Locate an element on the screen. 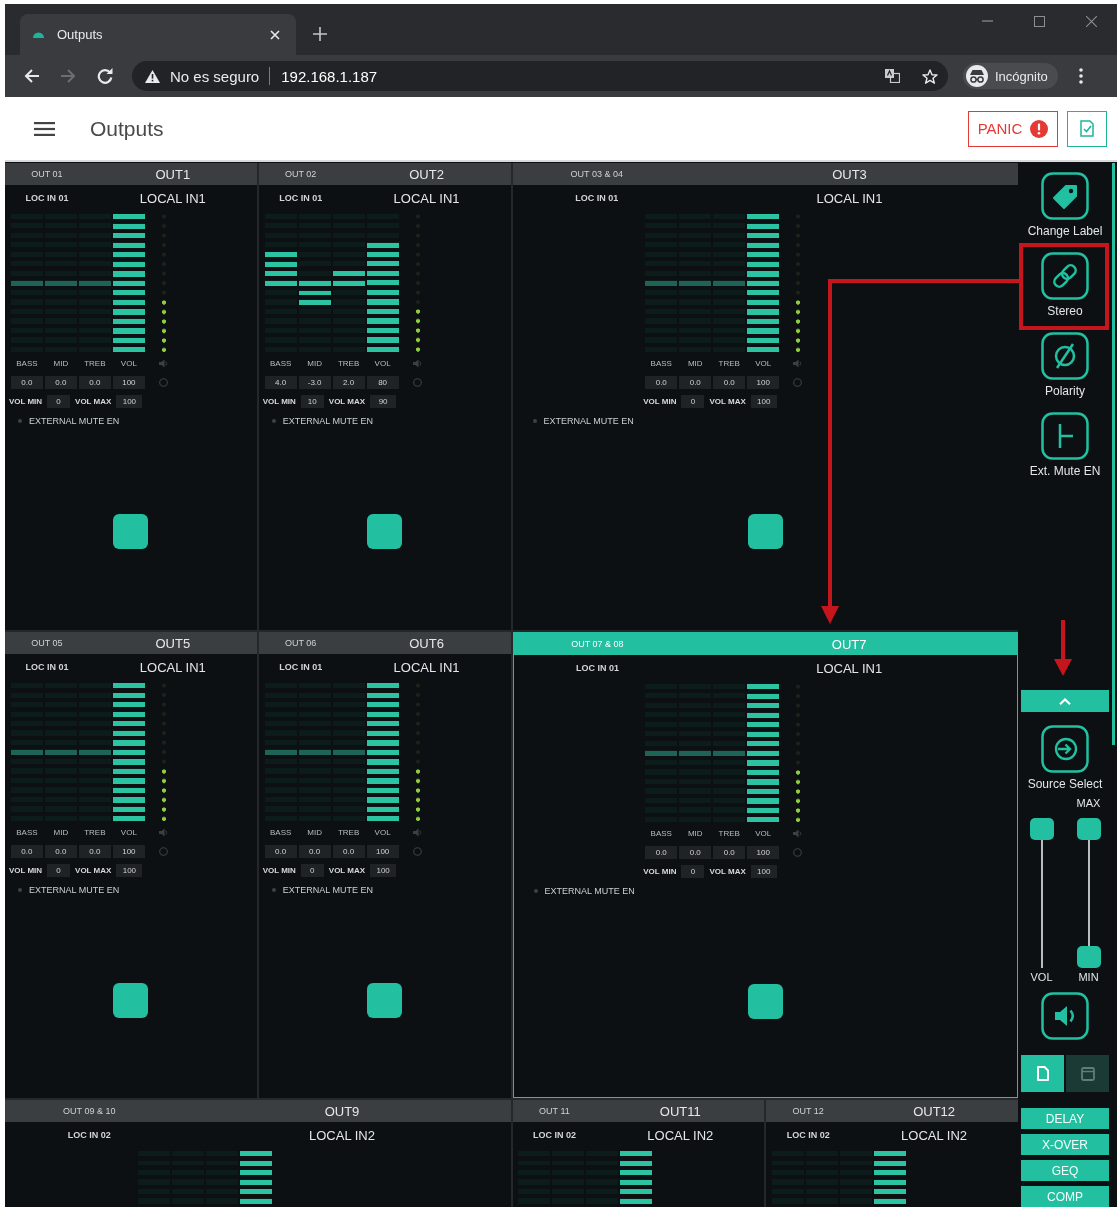 The image size is (1117, 1209). reload-icon is located at coordinates (105, 76).